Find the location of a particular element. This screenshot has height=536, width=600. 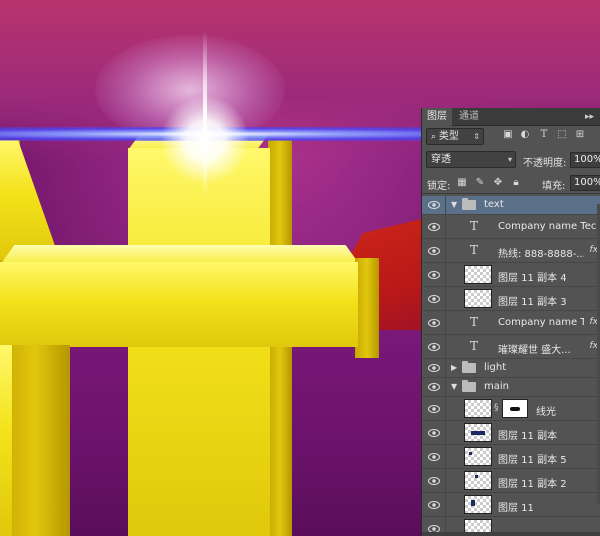

layer-name: text is located at coordinates (494, 204).